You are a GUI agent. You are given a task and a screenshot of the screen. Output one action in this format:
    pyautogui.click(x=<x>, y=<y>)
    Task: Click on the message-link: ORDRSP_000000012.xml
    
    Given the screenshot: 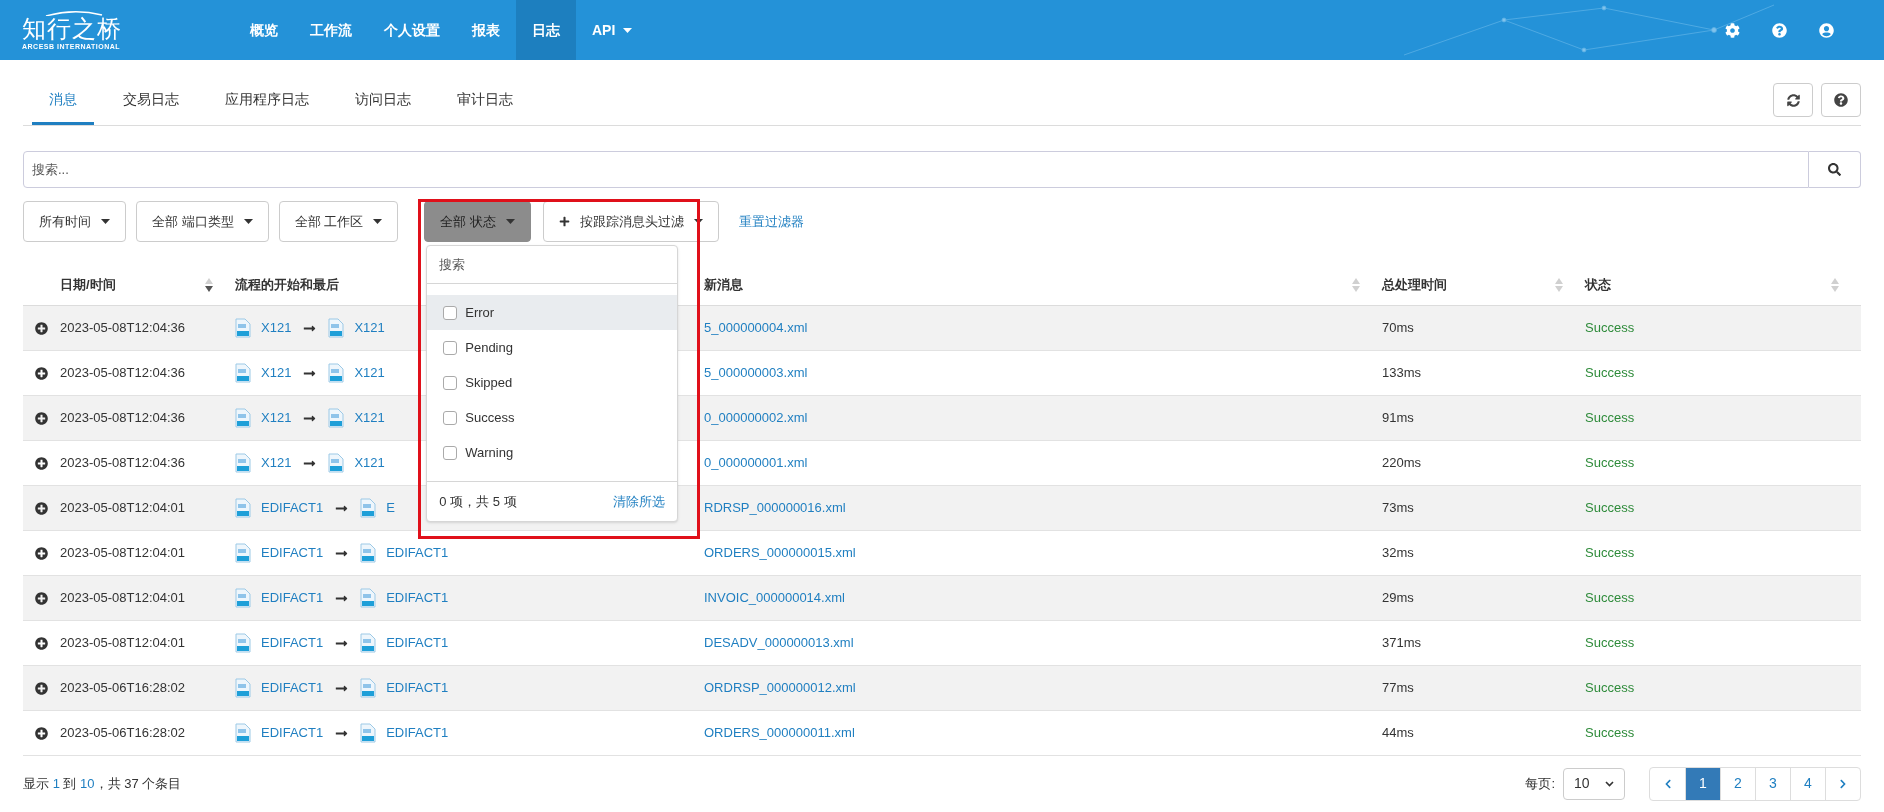 What is the action you would take?
    pyautogui.click(x=780, y=688)
    